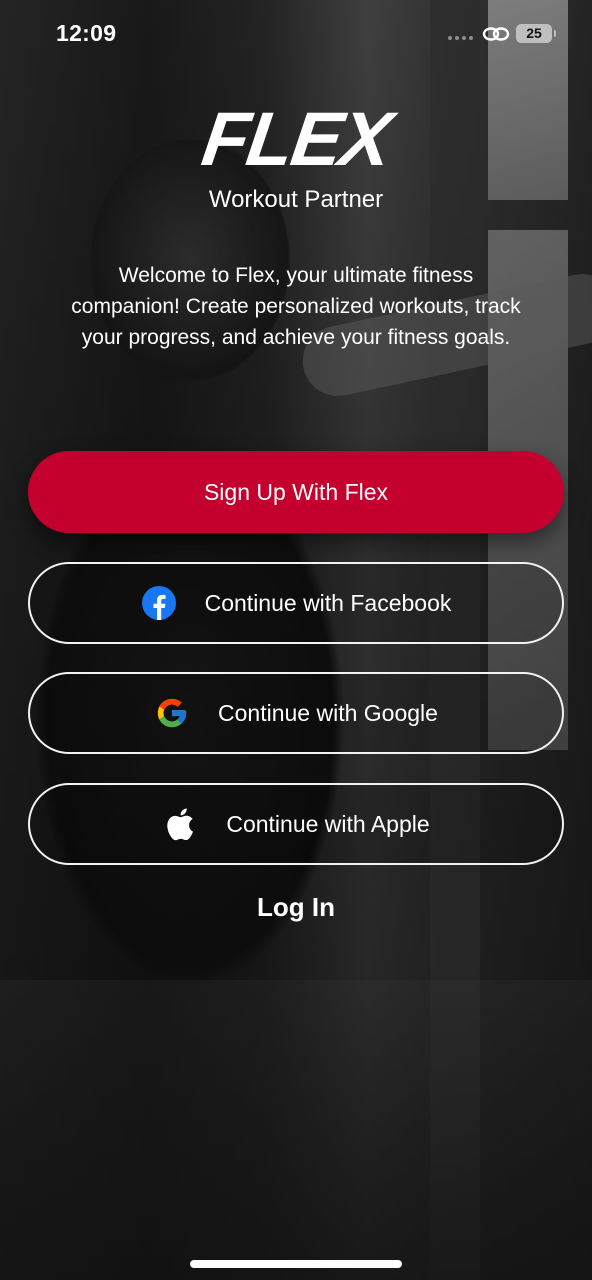  I want to click on google-label: Continue with Google, so click(328, 712).